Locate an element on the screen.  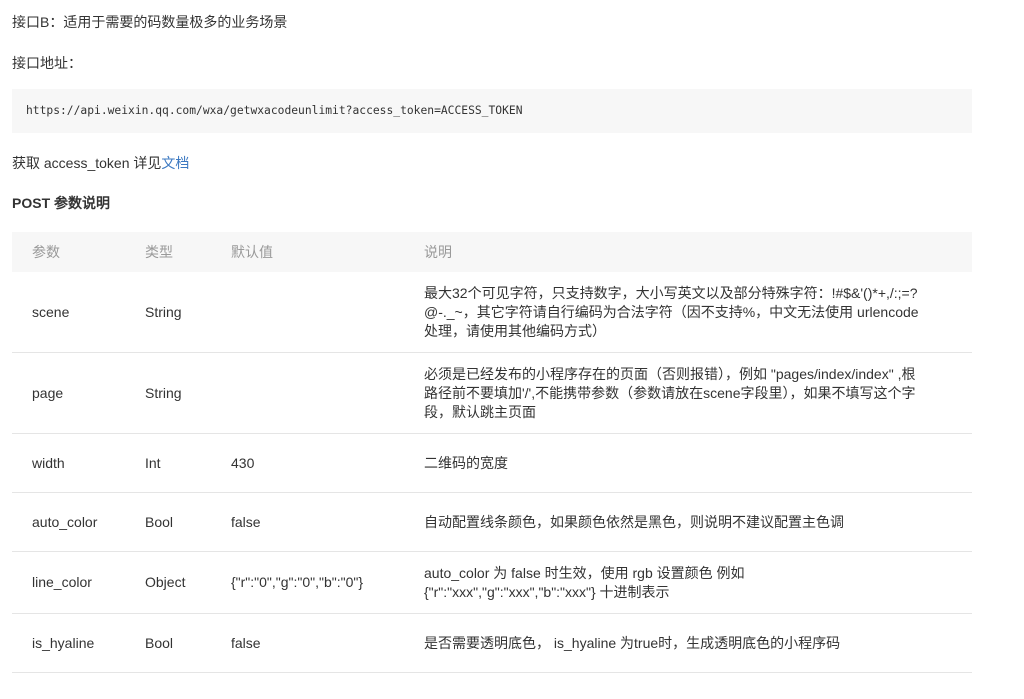
param-name: page is located at coordinates (68, 393).